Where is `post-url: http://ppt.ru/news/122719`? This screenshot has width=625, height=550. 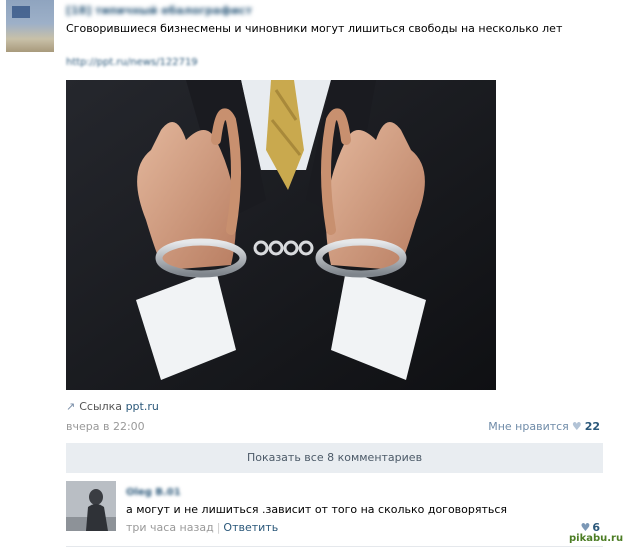
post-url: http://ppt.ru/news/122719 is located at coordinates (132, 62).